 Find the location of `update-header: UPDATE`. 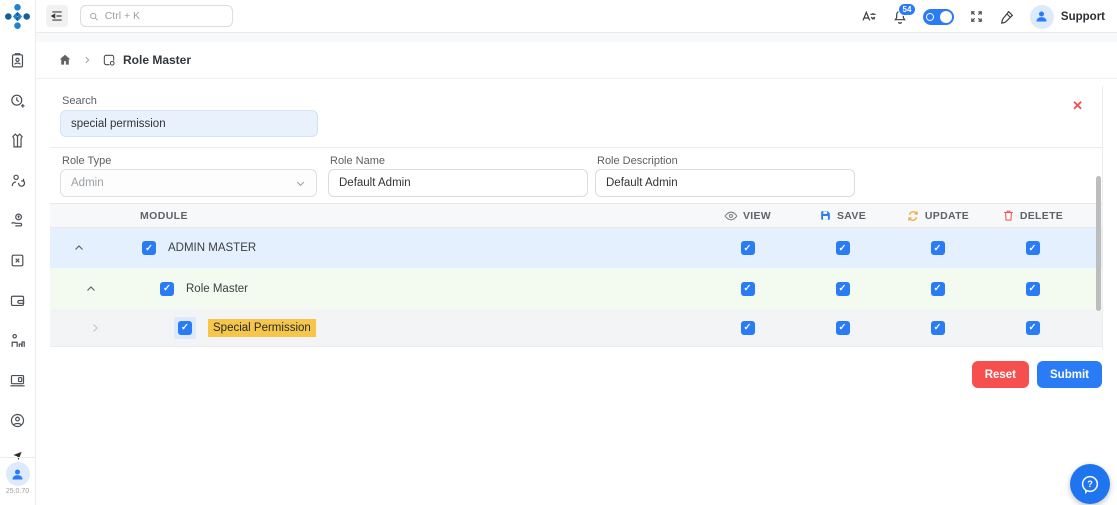

update-header: UPDATE is located at coordinates (937, 216).